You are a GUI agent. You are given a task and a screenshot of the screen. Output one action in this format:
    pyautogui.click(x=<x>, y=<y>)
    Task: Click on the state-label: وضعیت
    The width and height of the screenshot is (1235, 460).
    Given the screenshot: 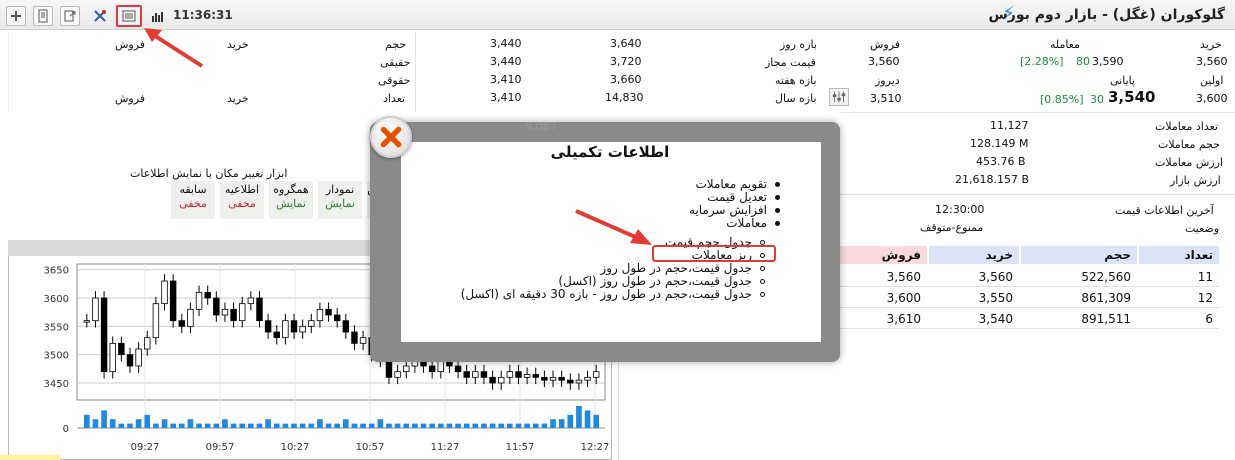 What is the action you would take?
    pyautogui.click(x=1202, y=228)
    